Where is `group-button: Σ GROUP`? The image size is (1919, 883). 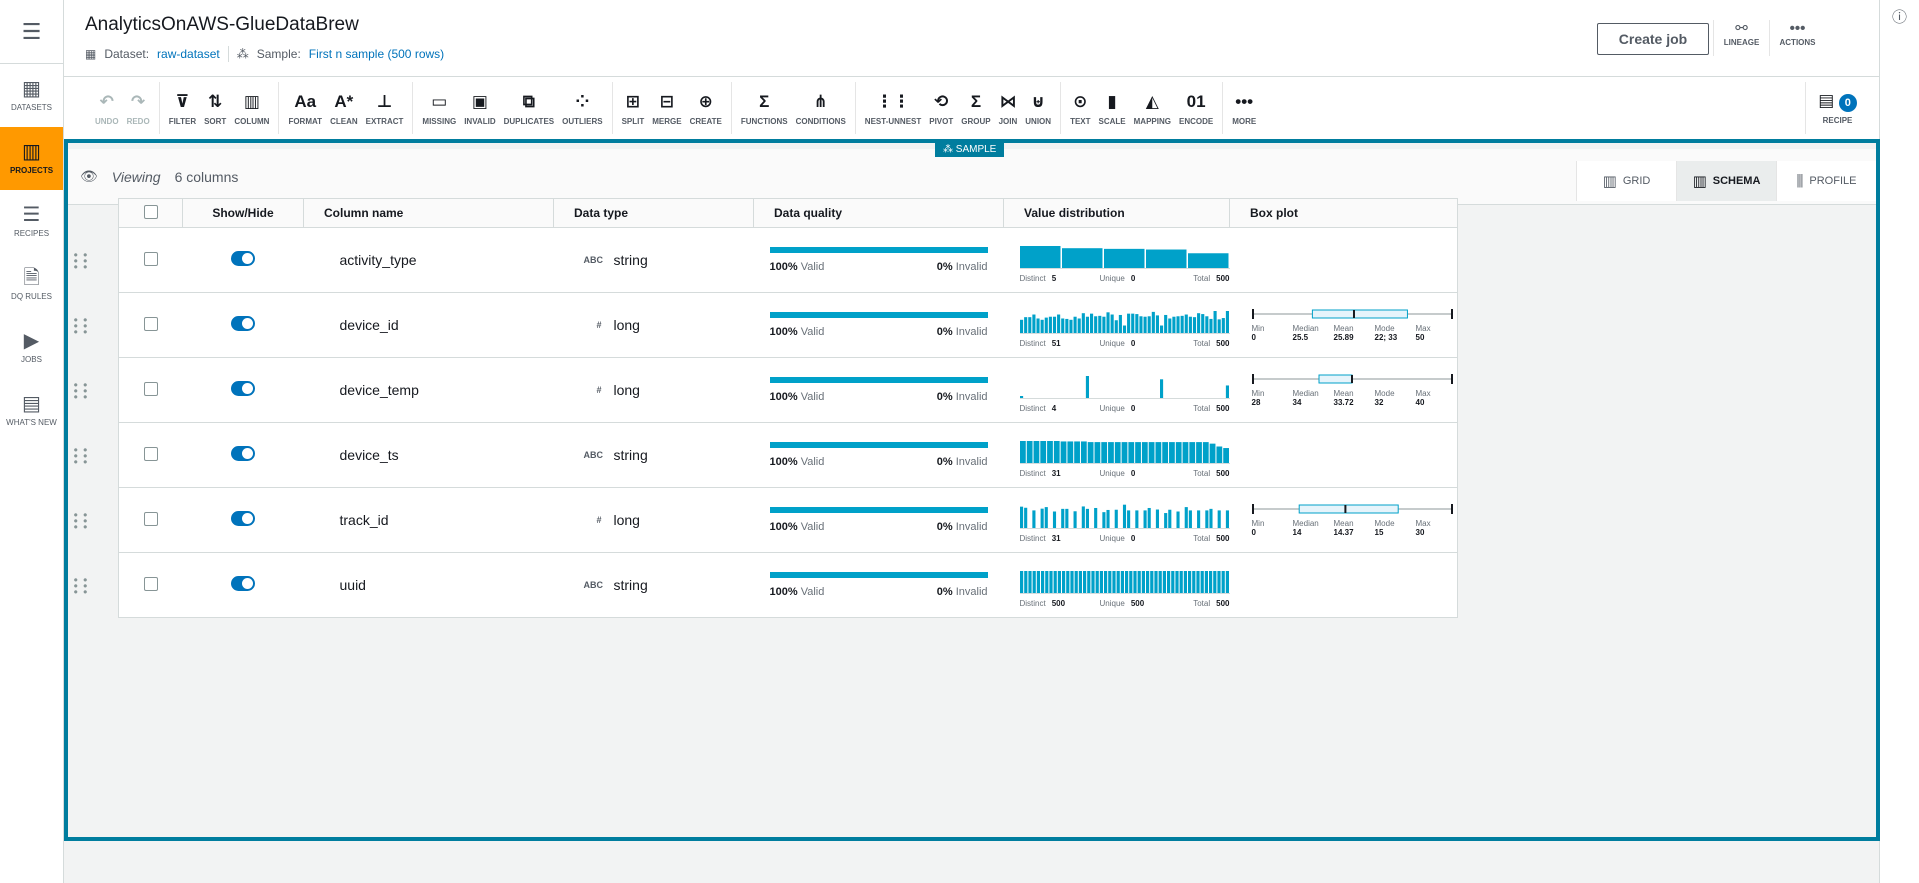 group-button: Σ GROUP is located at coordinates (975, 108).